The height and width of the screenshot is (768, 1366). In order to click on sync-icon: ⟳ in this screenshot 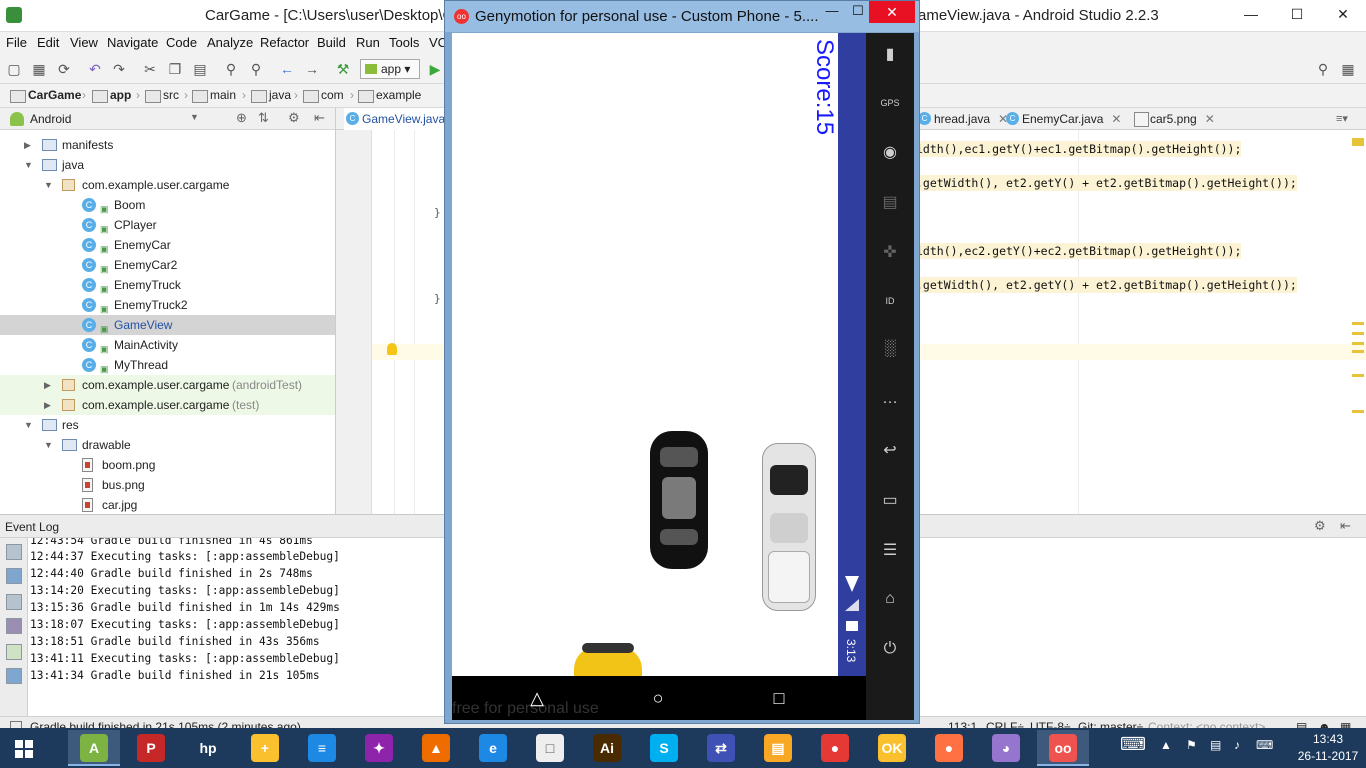, I will do `click(64, 69)`.